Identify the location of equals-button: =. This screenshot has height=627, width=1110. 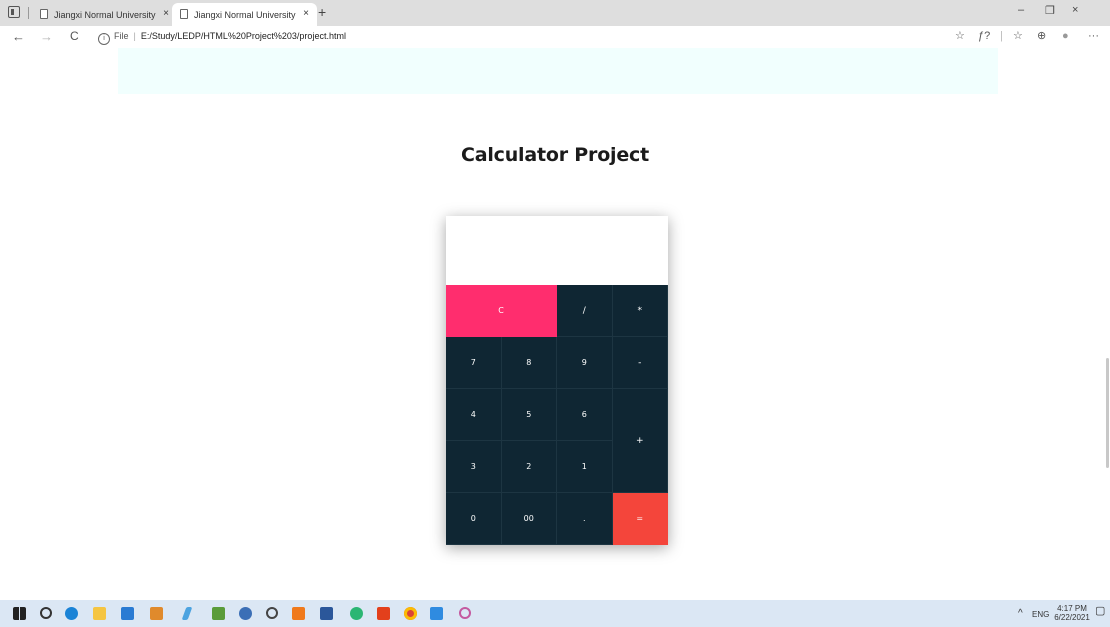
(640, 519).